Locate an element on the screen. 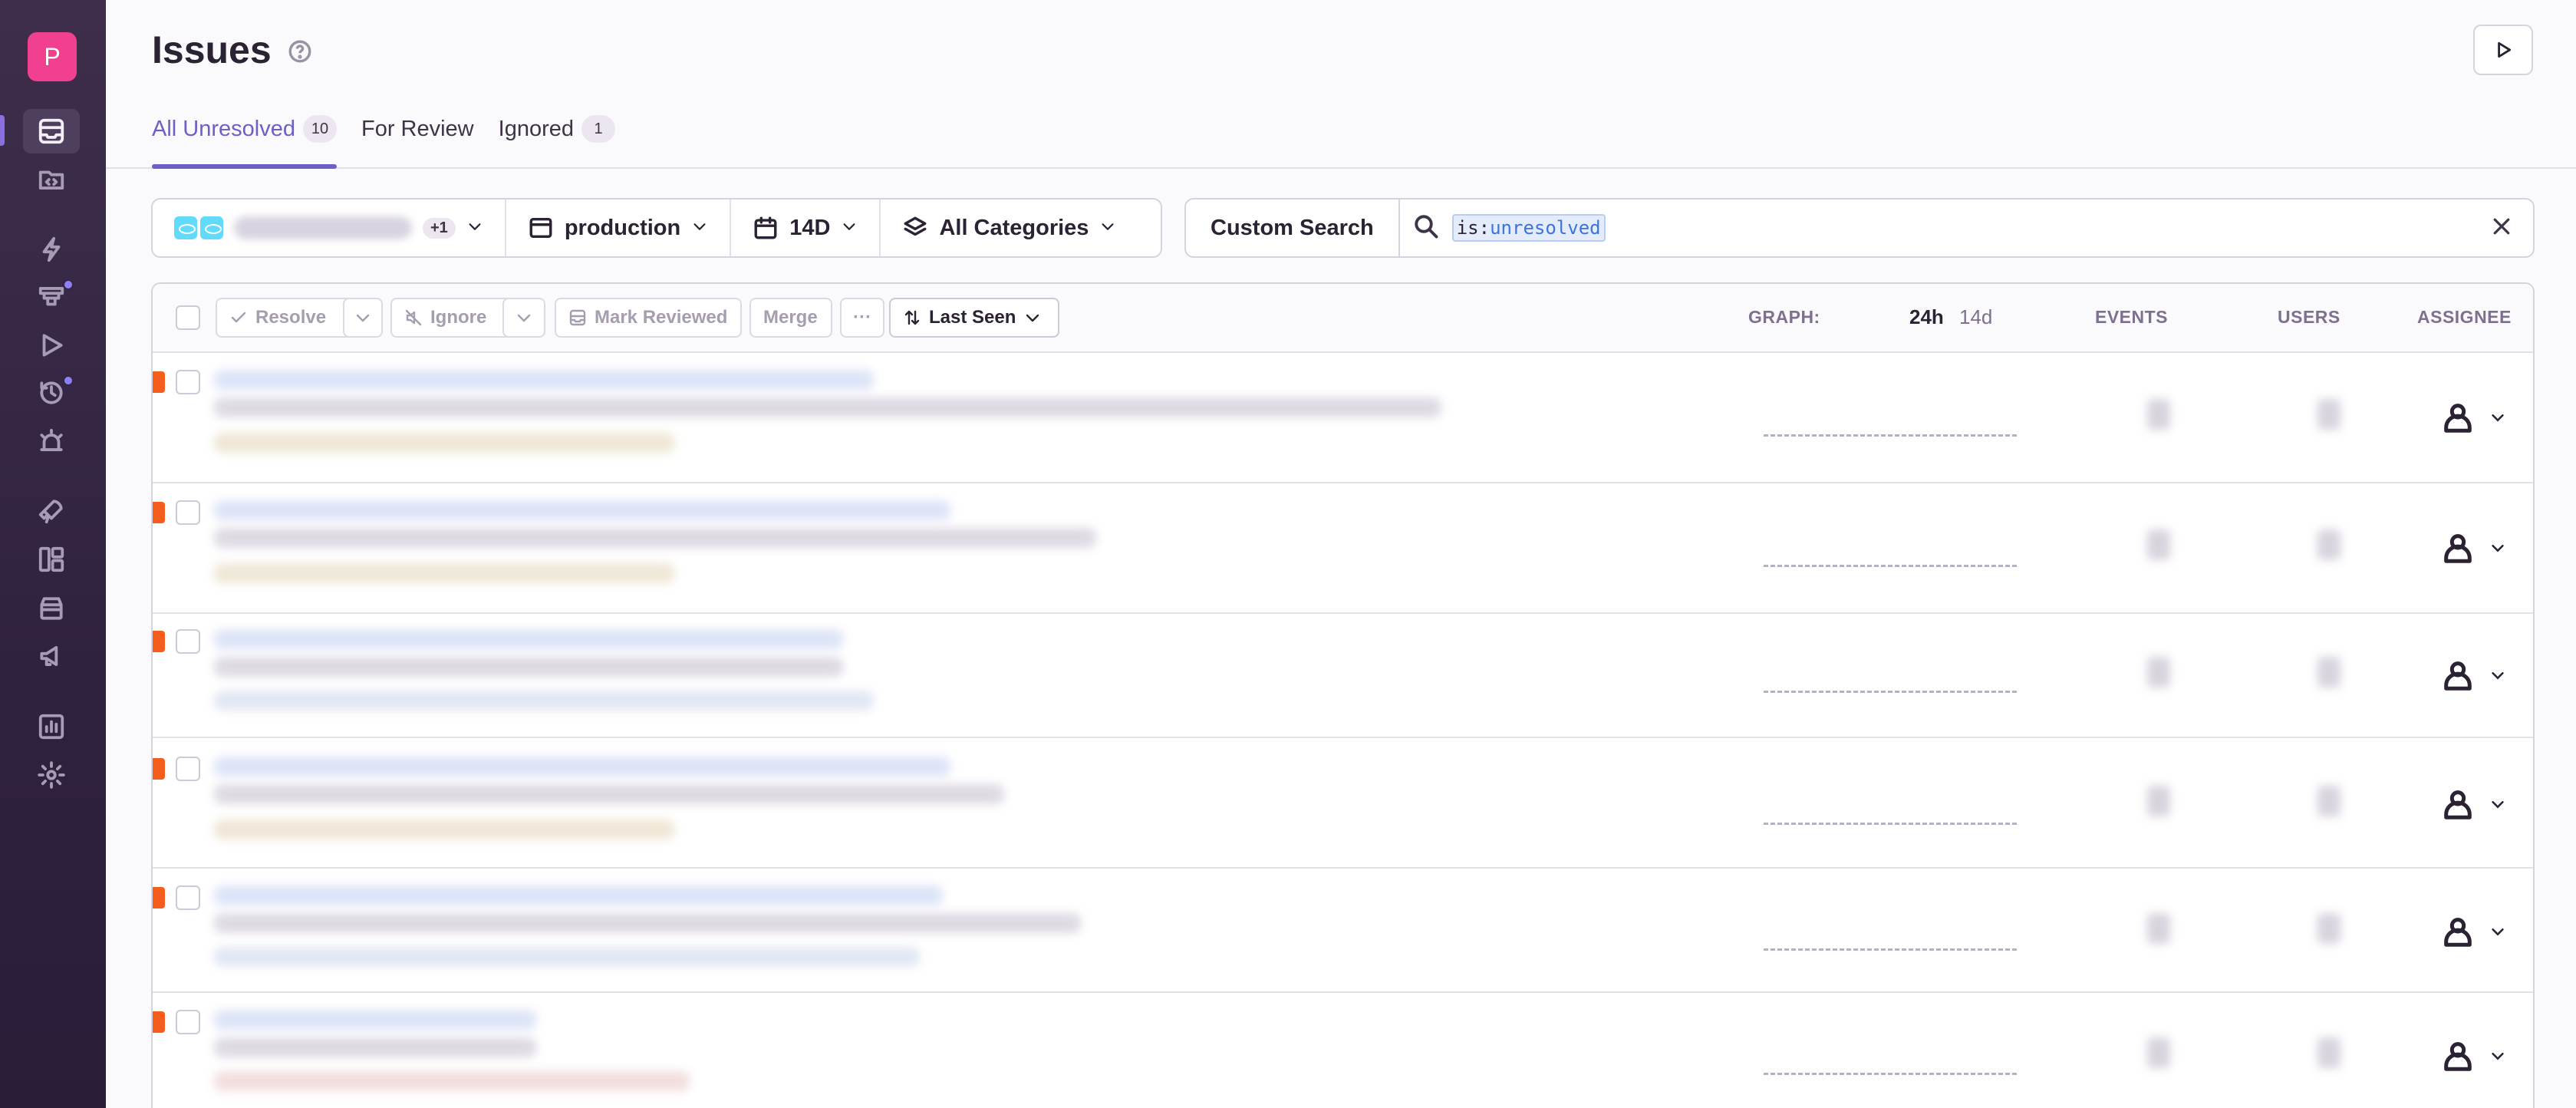 The height and width of the screenshot is (1108, 2576). issue-tabs: All Unresolved 10 For Review Ignored 1 is located at coordinates (383, 142).